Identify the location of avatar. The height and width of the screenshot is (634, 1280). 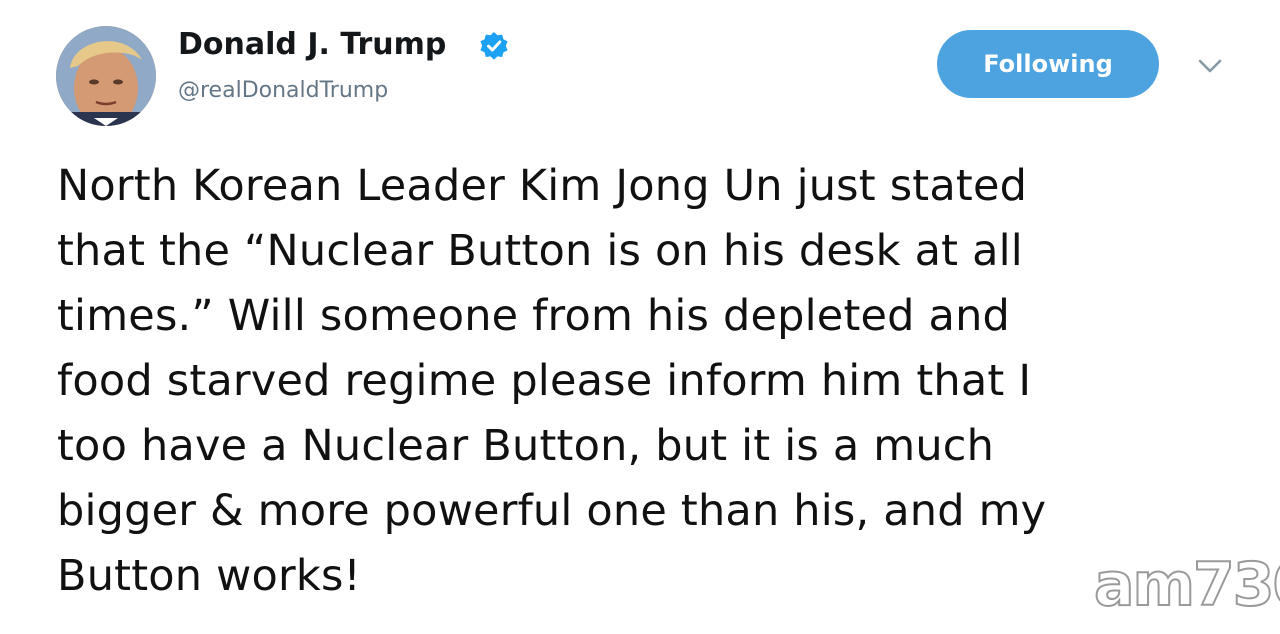
(106, 76).